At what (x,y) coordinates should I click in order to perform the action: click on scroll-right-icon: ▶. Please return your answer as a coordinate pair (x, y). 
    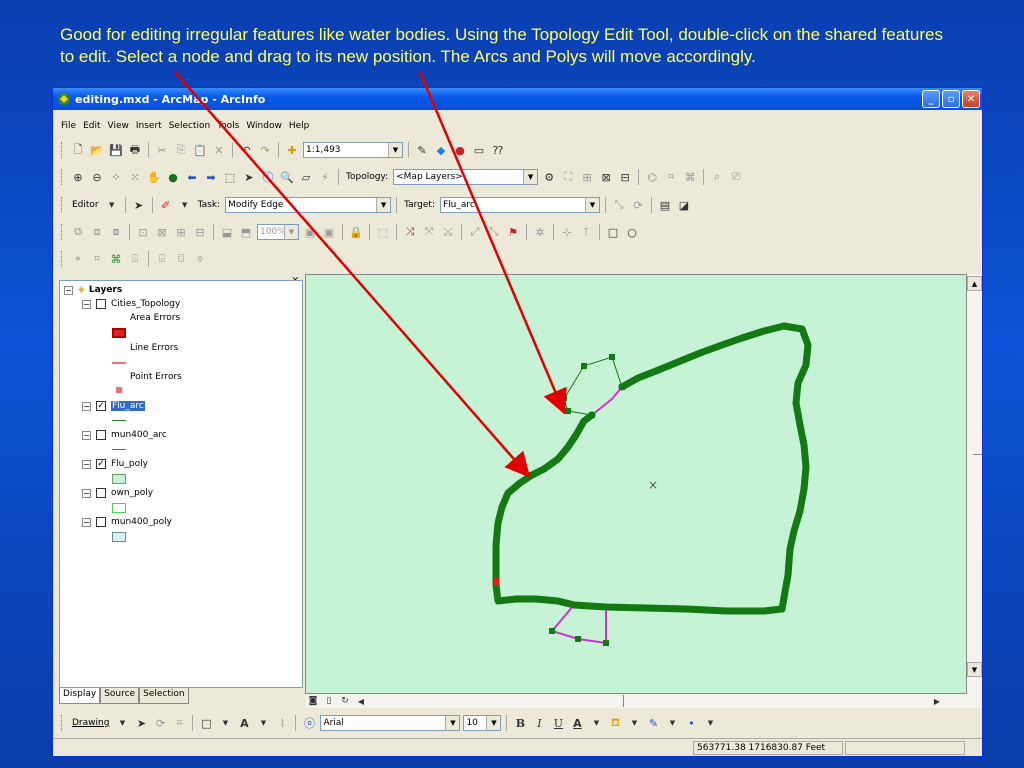
    Looking at the image, I should click on (937, 701).